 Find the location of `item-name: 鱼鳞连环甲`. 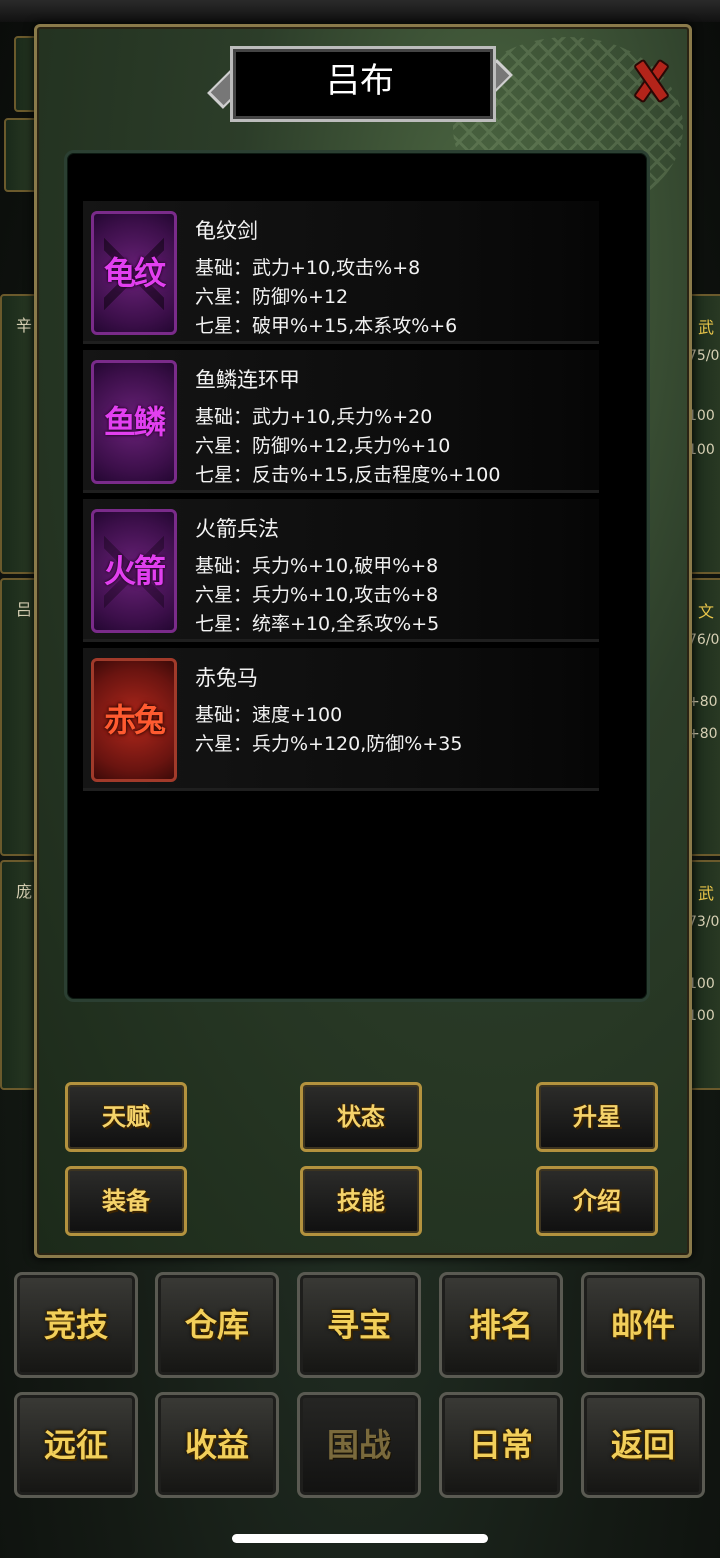

item-name: 鱼鳞连环甲 is located at coordinates (247, 380).